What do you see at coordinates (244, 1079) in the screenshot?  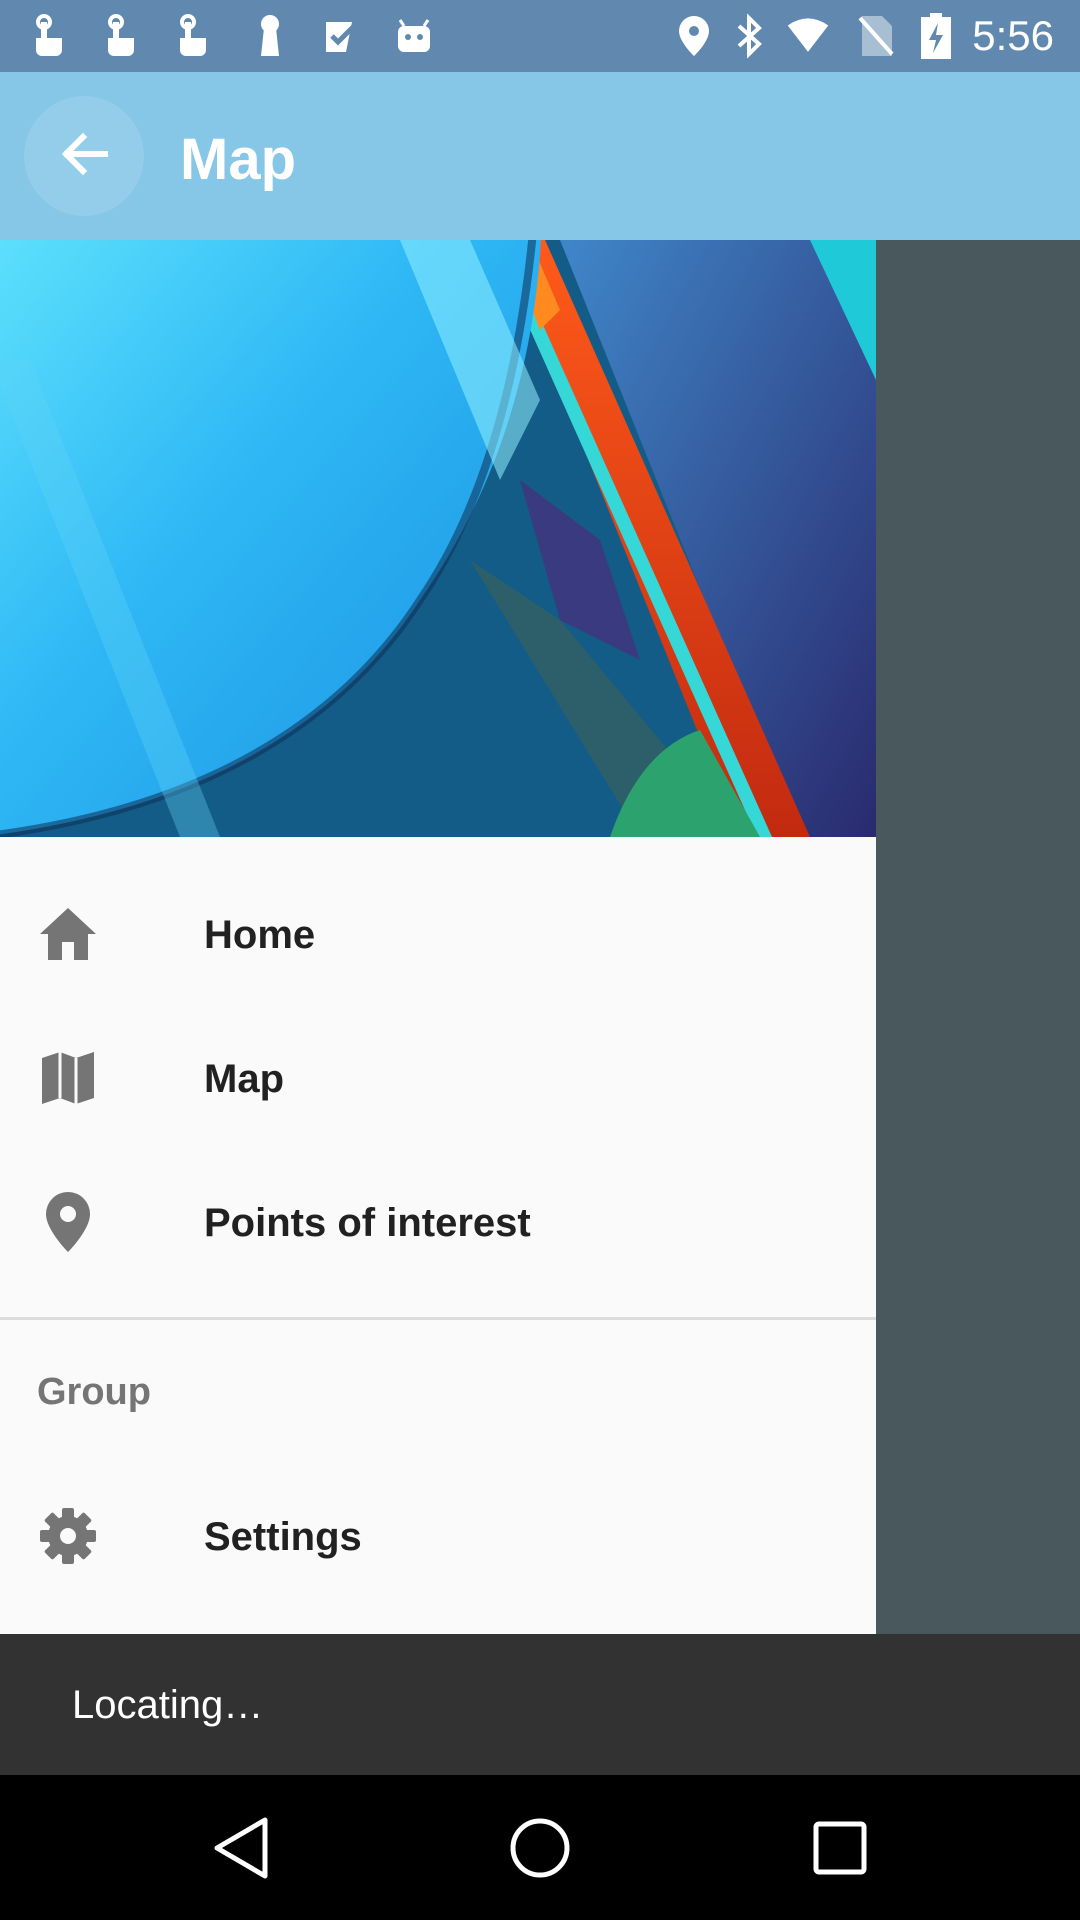 I see `drawer-item-label: Map` at bounding box center [244, 1079].